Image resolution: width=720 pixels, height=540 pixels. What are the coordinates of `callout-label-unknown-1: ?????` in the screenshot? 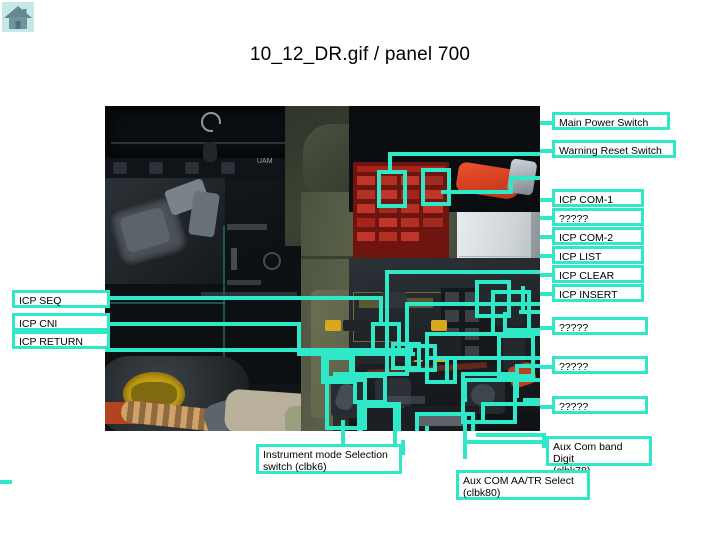 It's located at (598, 217).